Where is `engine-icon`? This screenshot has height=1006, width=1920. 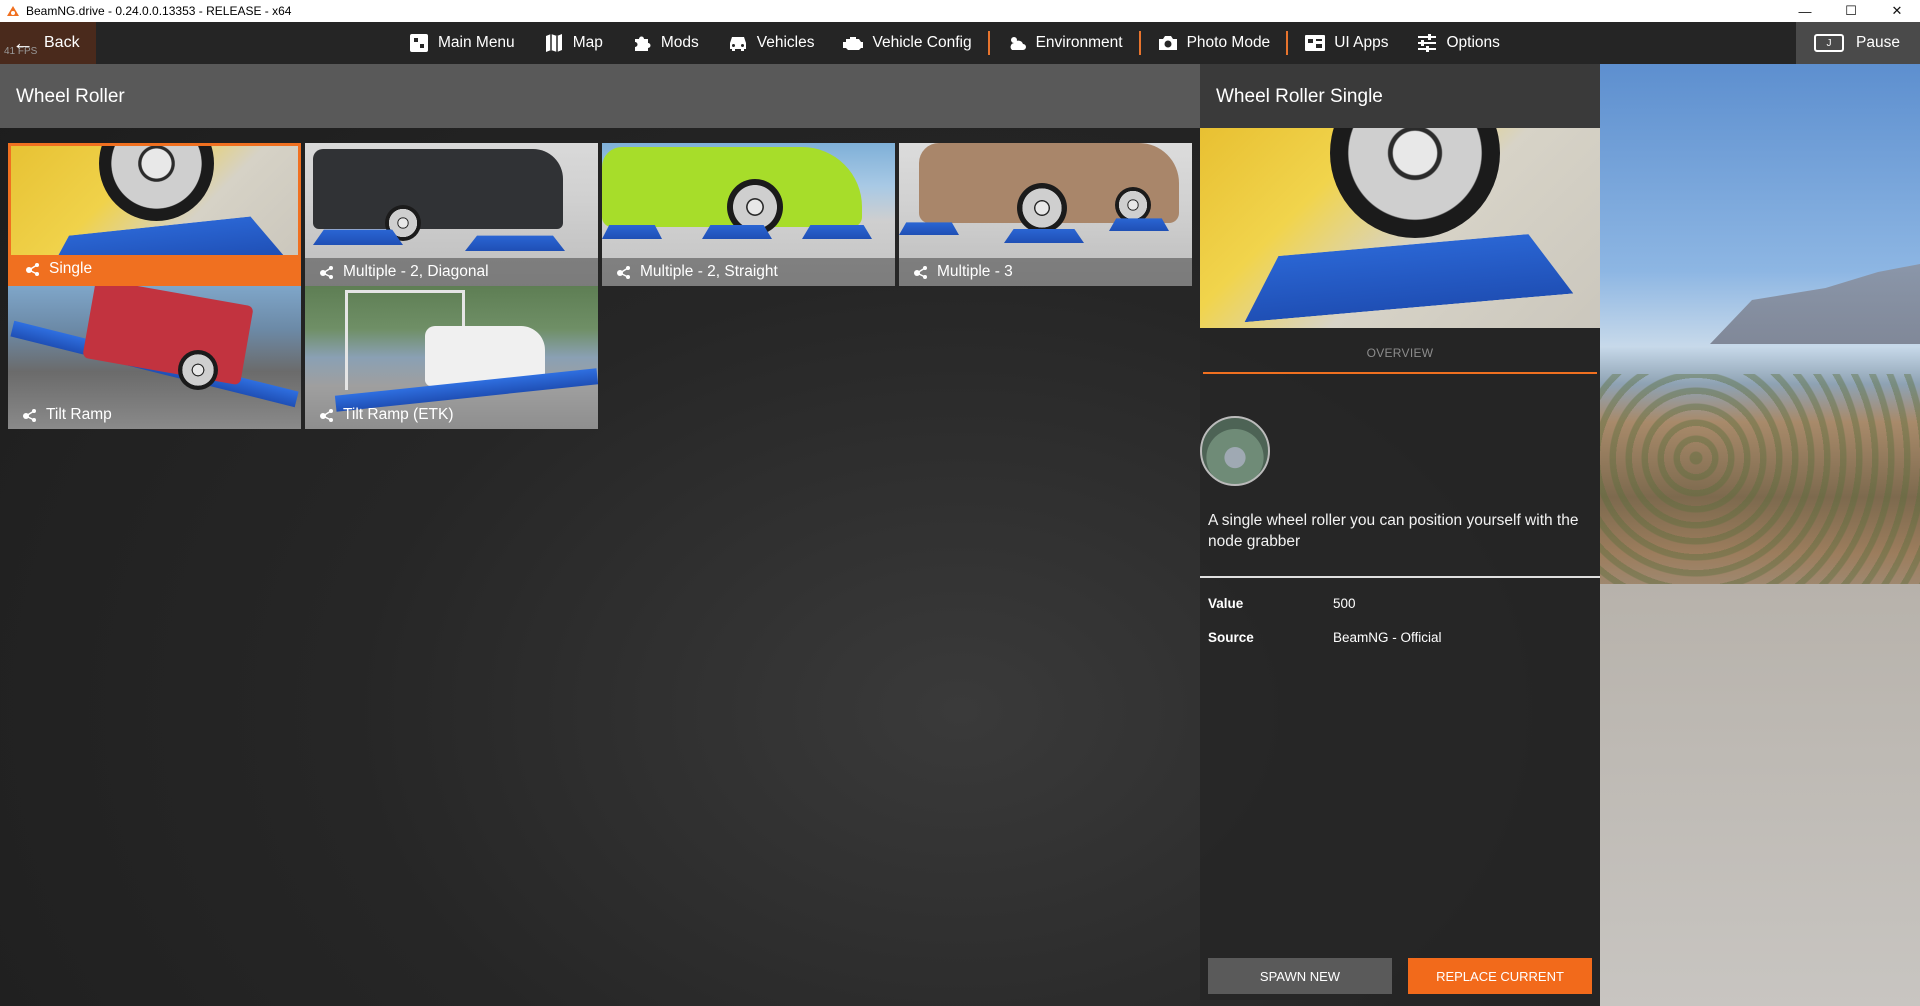
engine-icon is located at coordinates (853, 43).